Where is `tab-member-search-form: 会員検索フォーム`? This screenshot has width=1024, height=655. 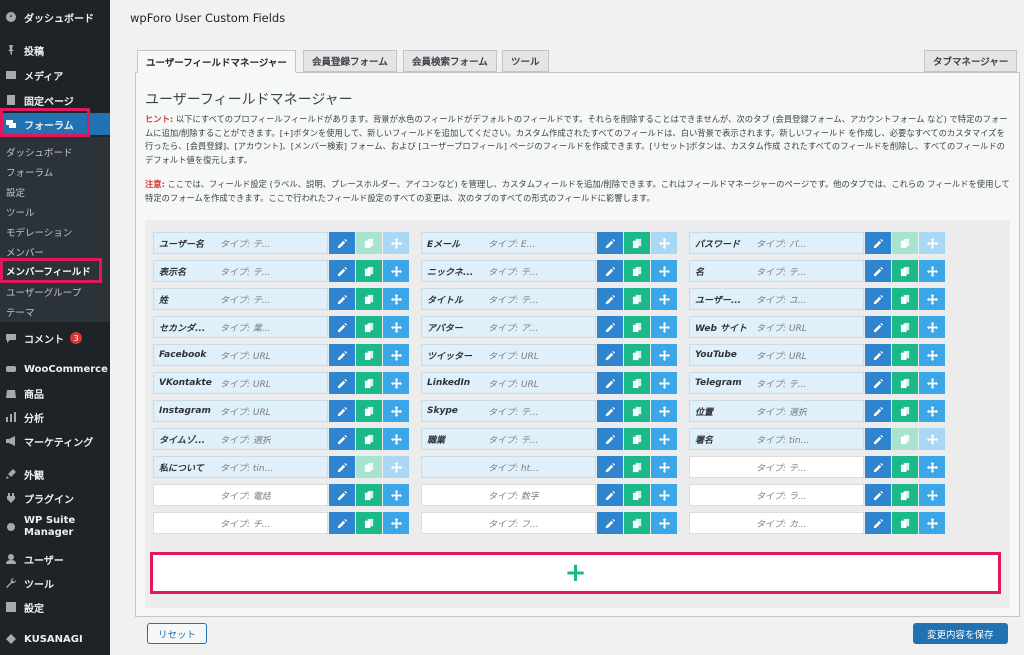
tab-member-search-form: 会員検索フォーム is located at coordinates (450, 61).